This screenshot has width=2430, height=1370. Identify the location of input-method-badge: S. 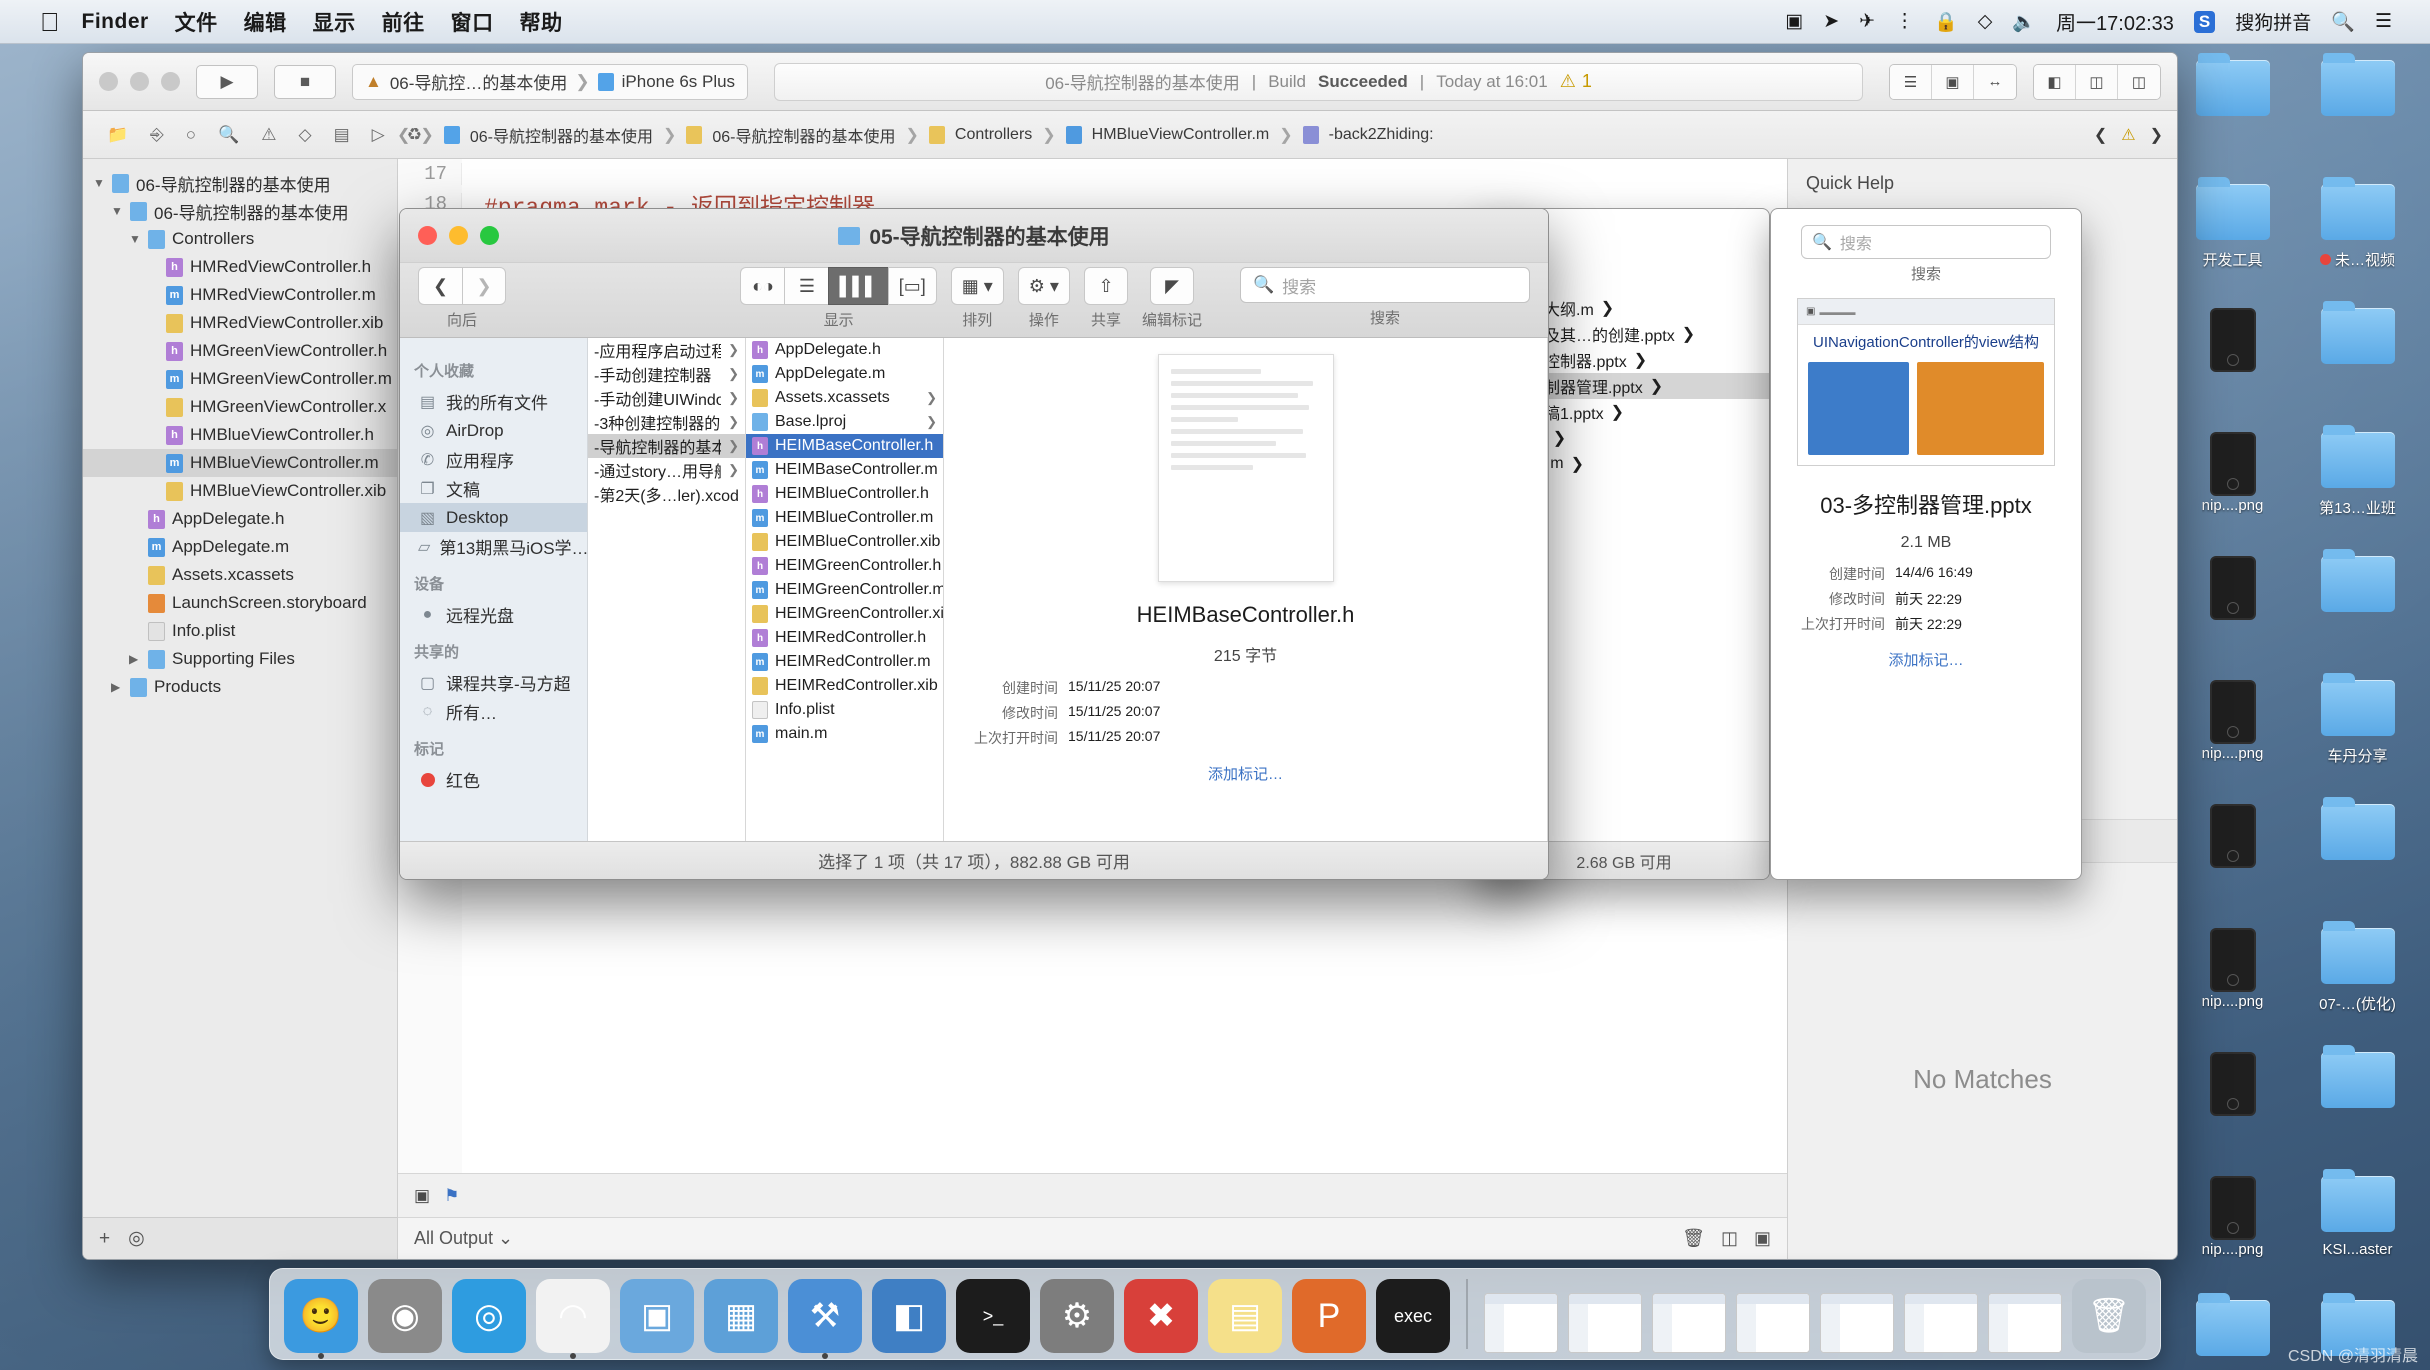
(2204, 21).